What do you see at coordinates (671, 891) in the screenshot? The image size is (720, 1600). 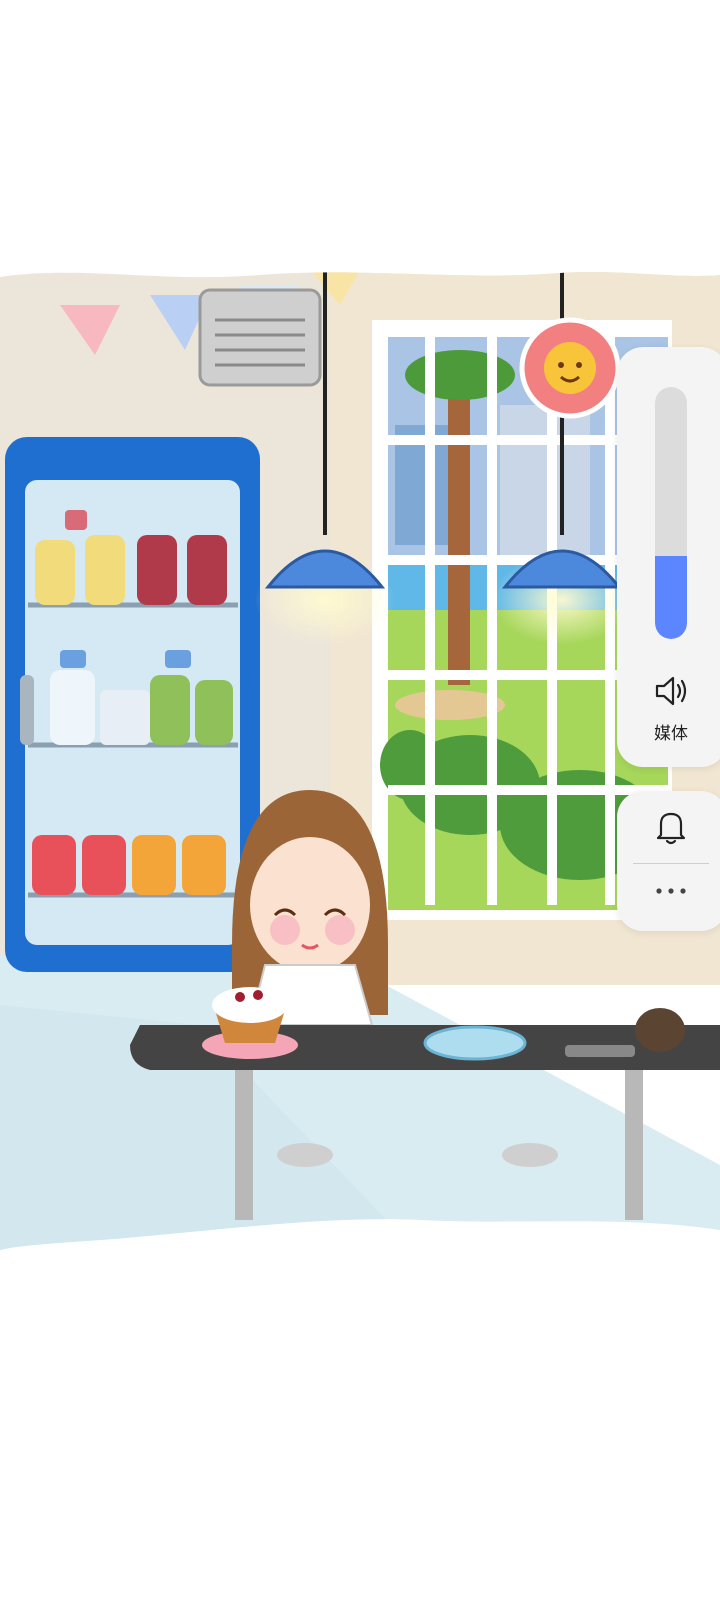 I see `more-options-icon` at bounding box center [671, 891].